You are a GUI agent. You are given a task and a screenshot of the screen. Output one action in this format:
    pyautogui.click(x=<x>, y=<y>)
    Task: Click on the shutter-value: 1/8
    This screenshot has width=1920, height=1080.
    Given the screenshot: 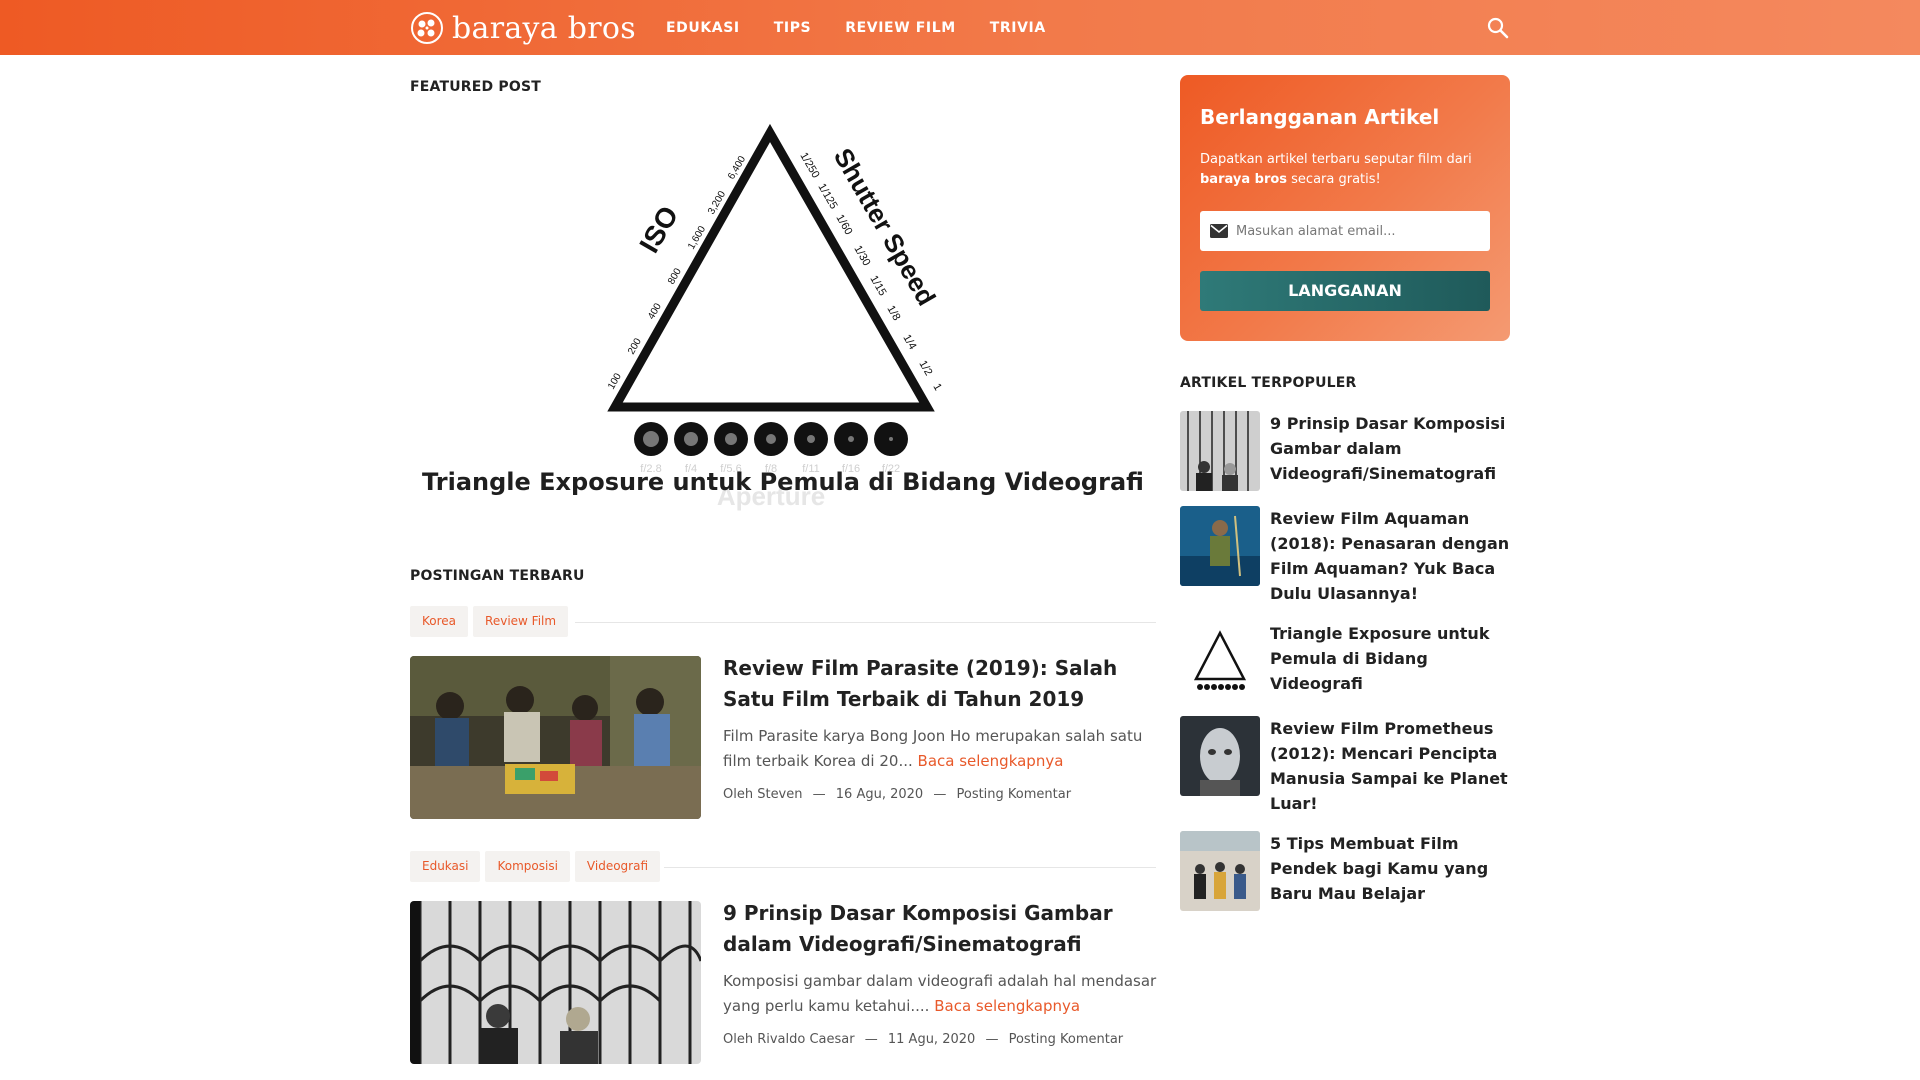 What is the action you would take?
    pyautogui.click(x=893, y=313)
    